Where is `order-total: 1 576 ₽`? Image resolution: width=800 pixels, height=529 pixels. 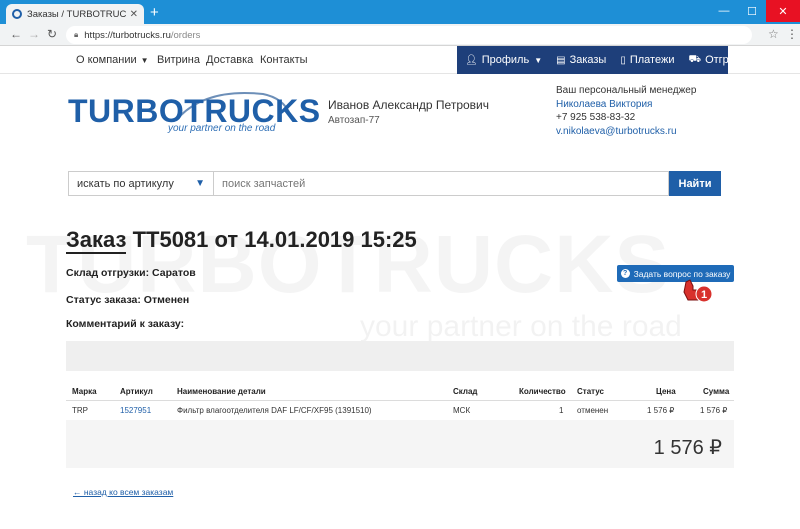
order-total: 1 576 ₽ is located at coordinates (687, 448).